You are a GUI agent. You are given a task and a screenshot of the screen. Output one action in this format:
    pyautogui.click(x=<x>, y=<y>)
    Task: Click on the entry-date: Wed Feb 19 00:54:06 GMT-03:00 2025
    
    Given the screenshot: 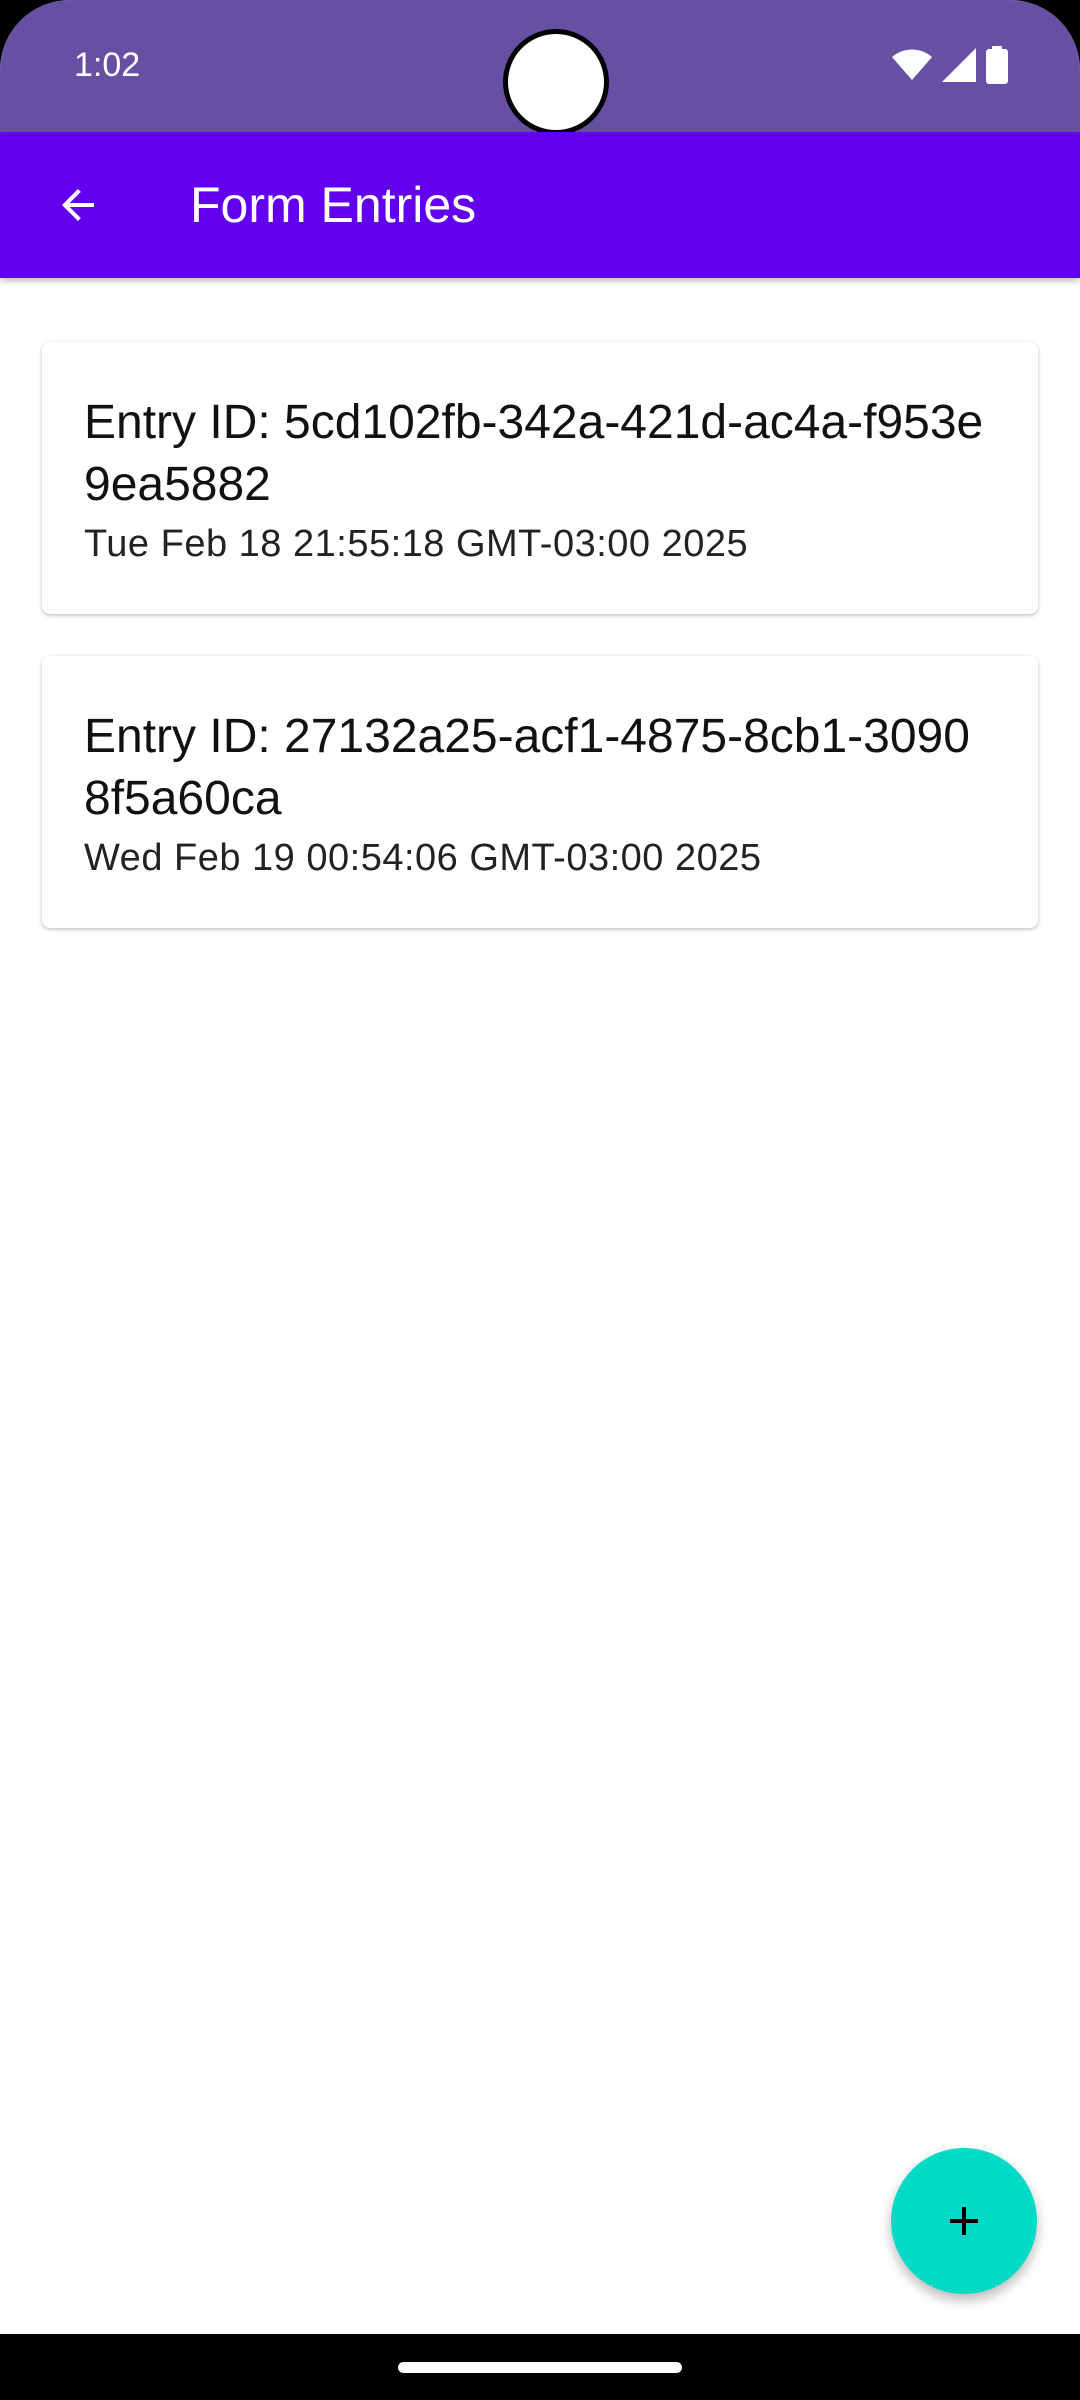 What is the action you would take?
    pyautogui.click(x=423, y=858)
    